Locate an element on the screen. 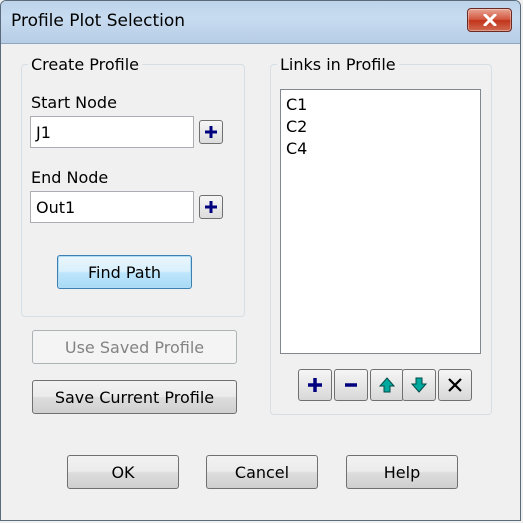 This screenshot has width=523, height=523. end-node-label: End Node is located at coordinates (70, 177).